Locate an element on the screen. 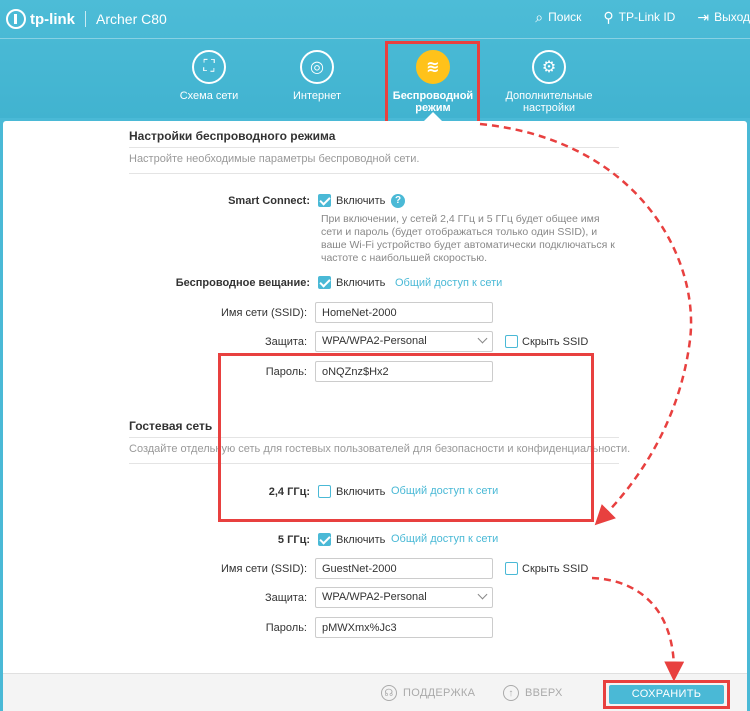 This screenshot has height=711, width=750. security-label: Защита: is located at coordinates (285, 342).